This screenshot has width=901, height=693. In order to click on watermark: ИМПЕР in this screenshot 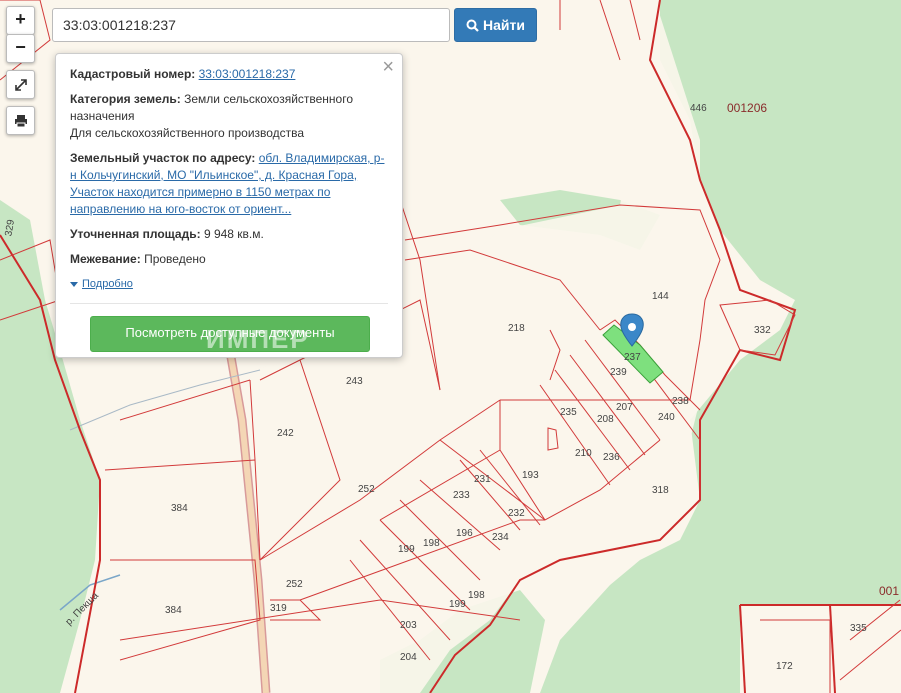, I will do `click(258, 339)`.